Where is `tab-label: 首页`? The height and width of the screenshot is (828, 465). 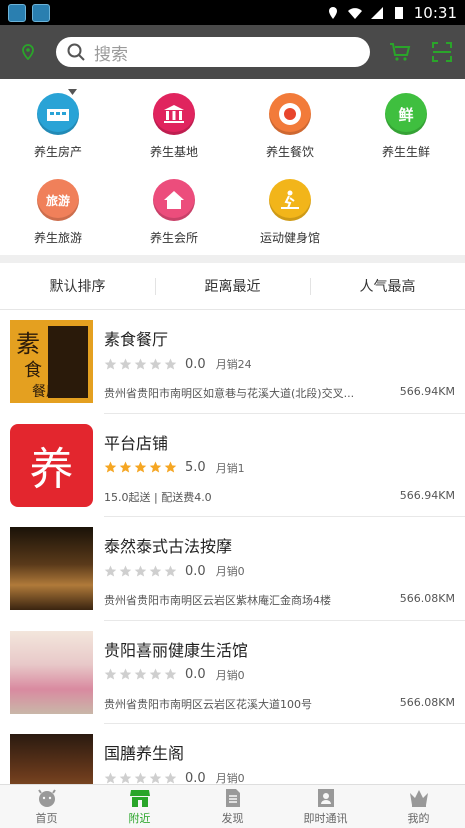
tab-label: 首页 is located at coordinates (46, 818).